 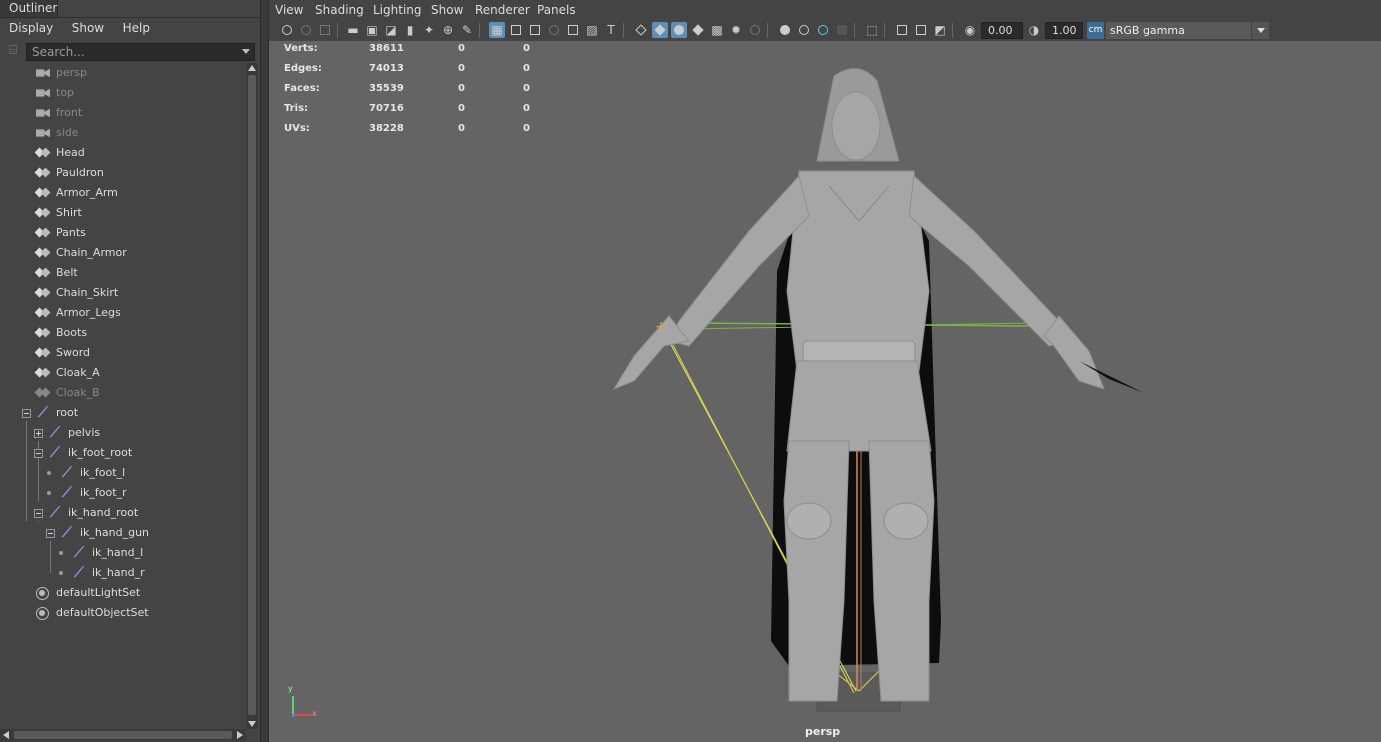 What do you see at coordinates (123, 513) in the screenshot?
I see `outliner-item-ik-hand-root: ⟋ ik_hand_root` at bounding box center [123, 513].